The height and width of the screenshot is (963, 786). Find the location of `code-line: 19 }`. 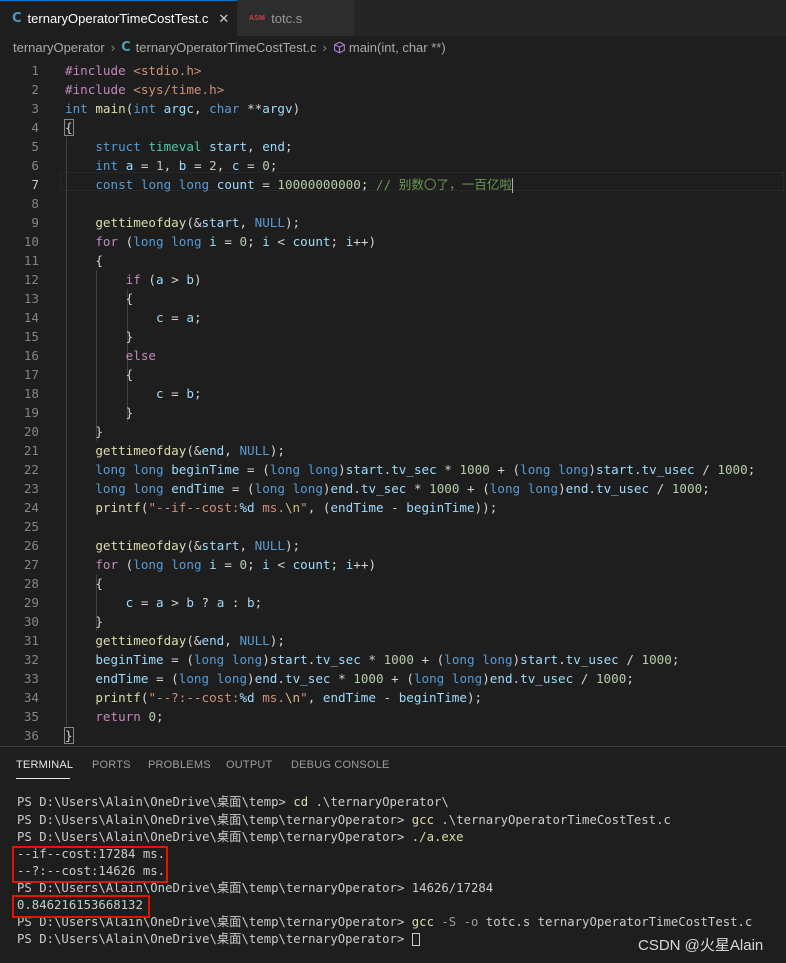

code-line: 19 } is located at coordinates (393, 412).